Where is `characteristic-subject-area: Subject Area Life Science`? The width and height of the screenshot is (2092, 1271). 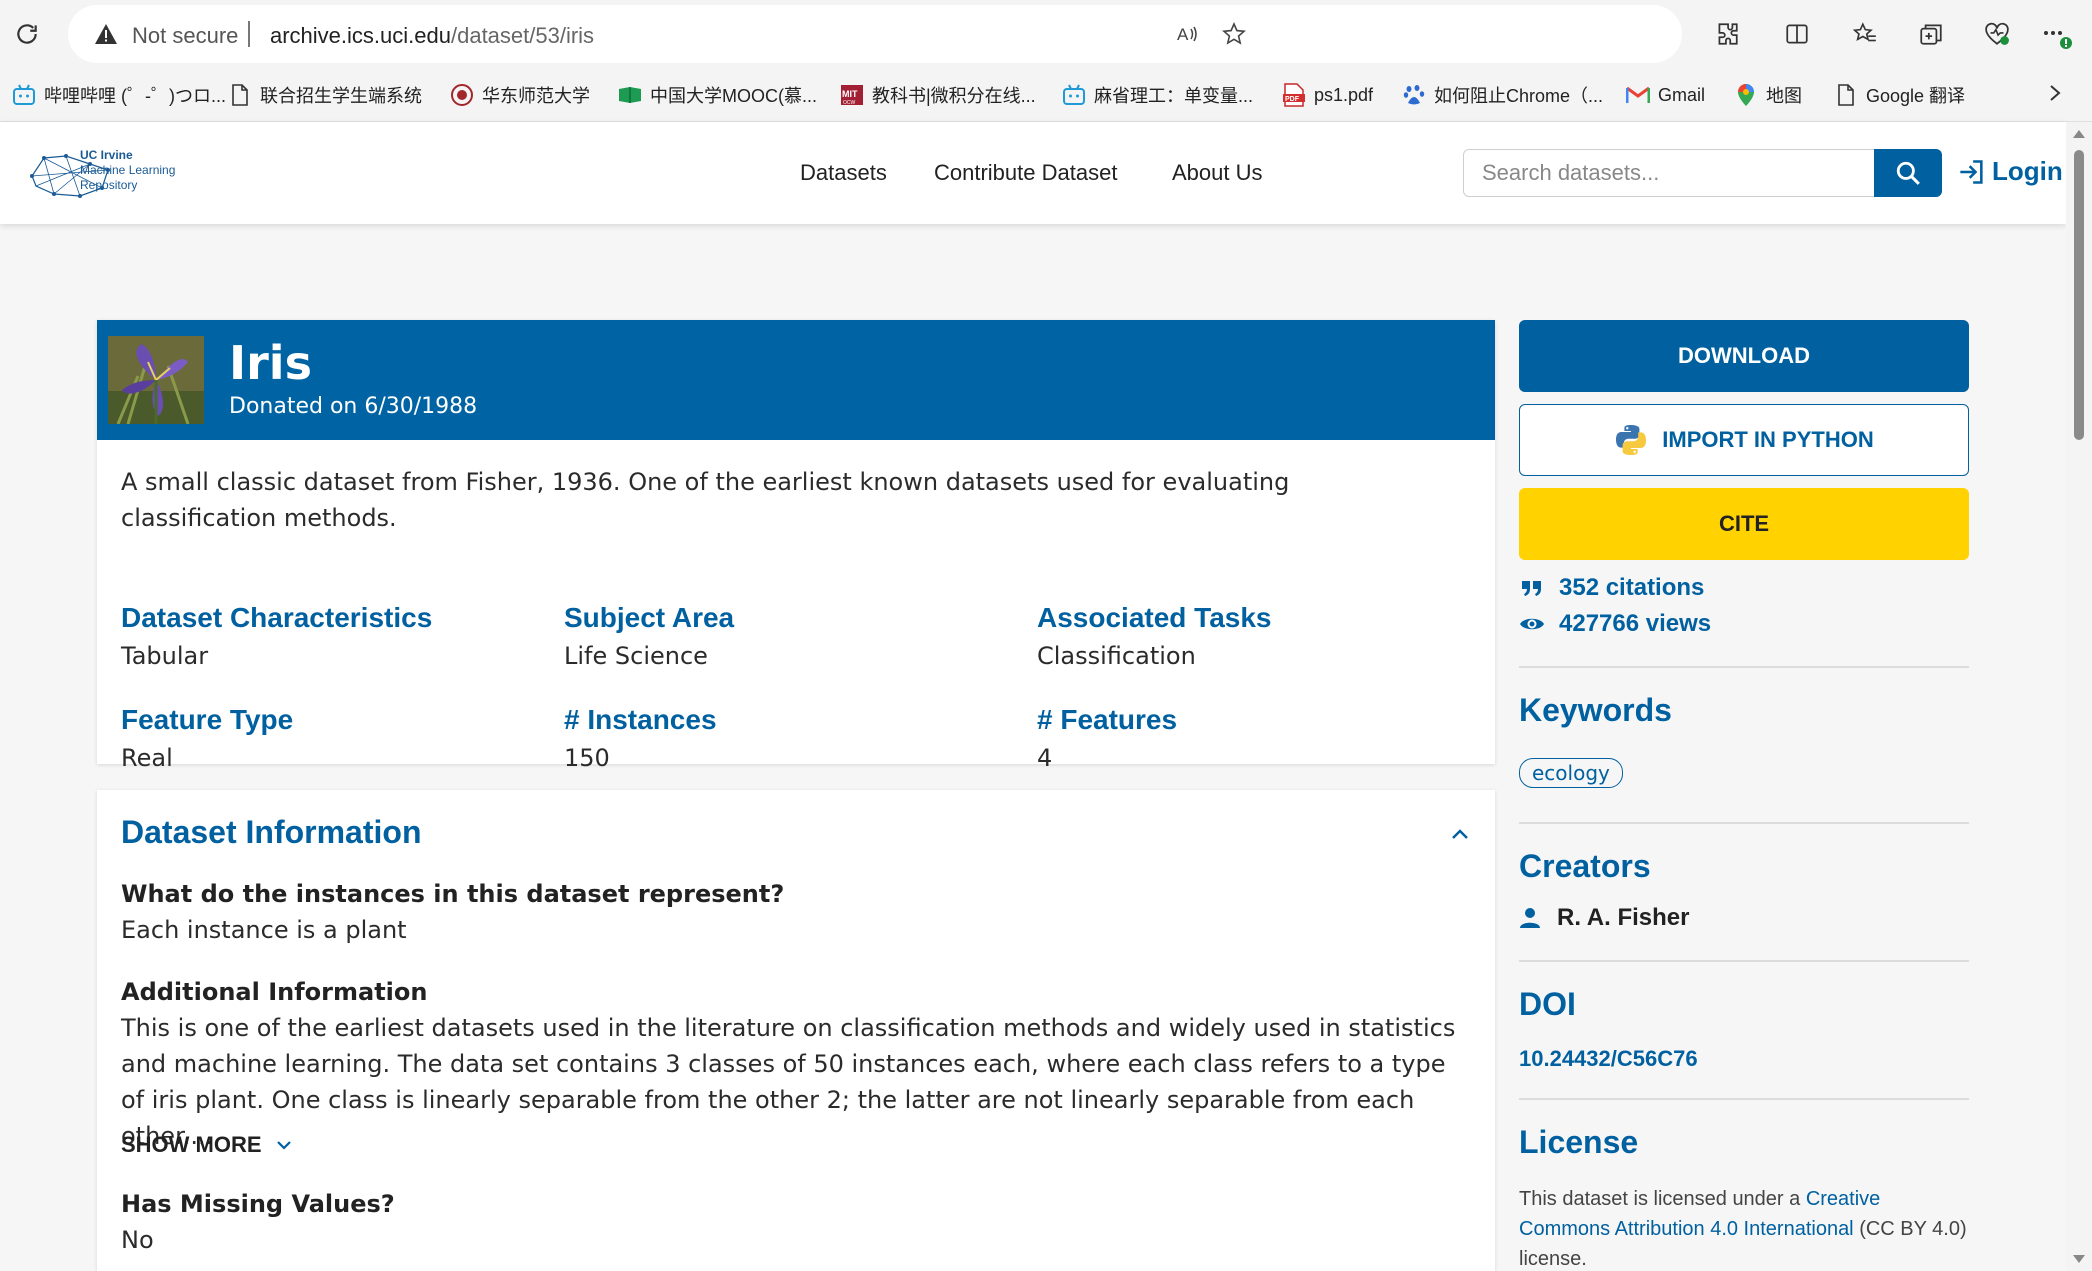
characteristic-subject-area: Subject Area Life Science is located at coordinates (649, 636).